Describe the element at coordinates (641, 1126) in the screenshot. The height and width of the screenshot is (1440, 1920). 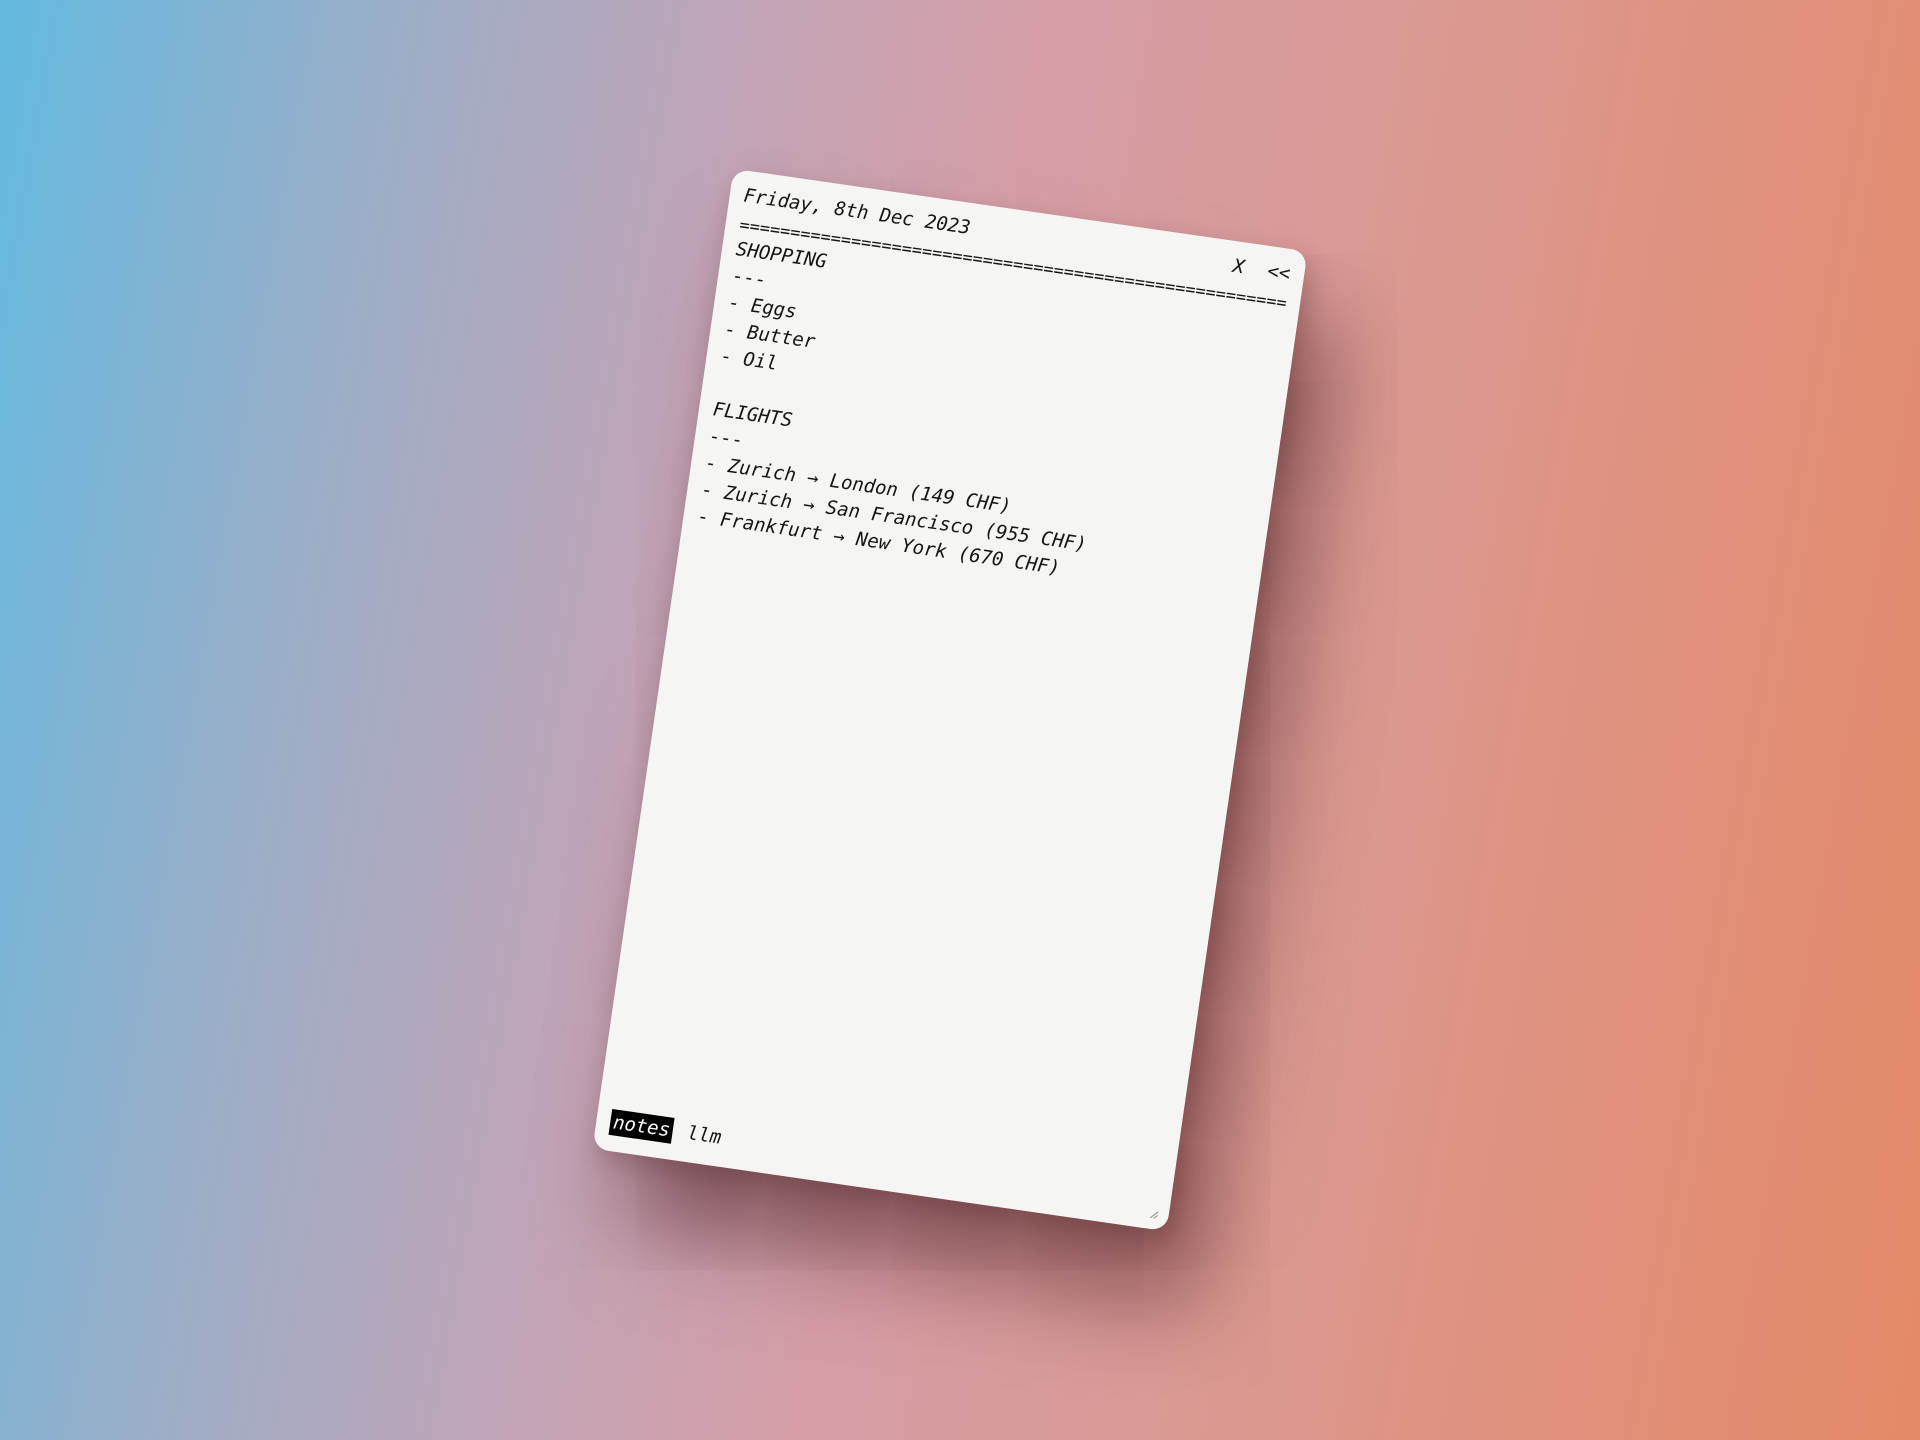
I see `tab-notes: notes` at that location.